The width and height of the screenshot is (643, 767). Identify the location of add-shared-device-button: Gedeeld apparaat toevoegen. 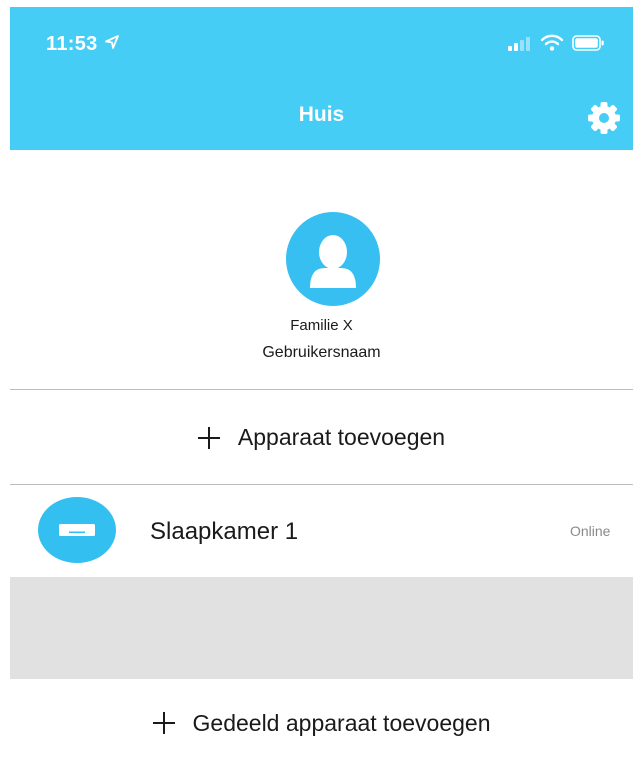
(321, 723).